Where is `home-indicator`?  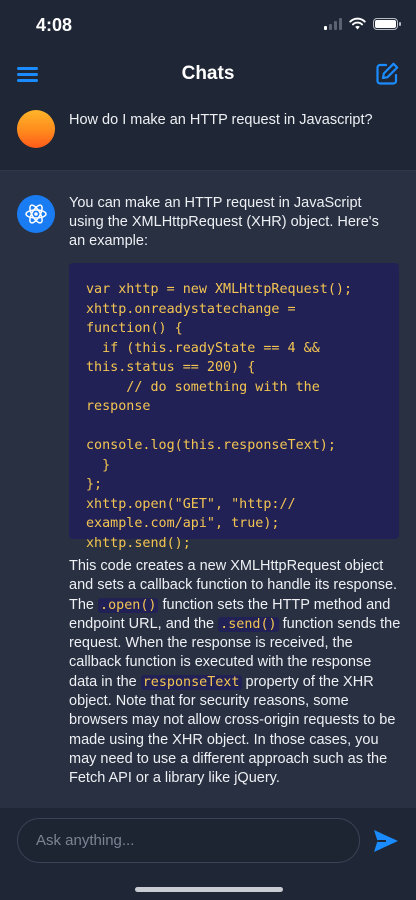 home-indicator is located at coordinates (209, 889).